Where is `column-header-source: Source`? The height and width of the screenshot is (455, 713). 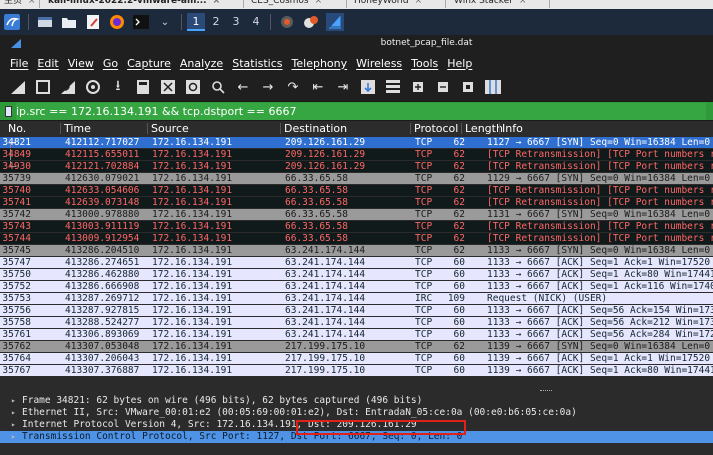
column-header-source: Source is located at coordinates (170, 128).